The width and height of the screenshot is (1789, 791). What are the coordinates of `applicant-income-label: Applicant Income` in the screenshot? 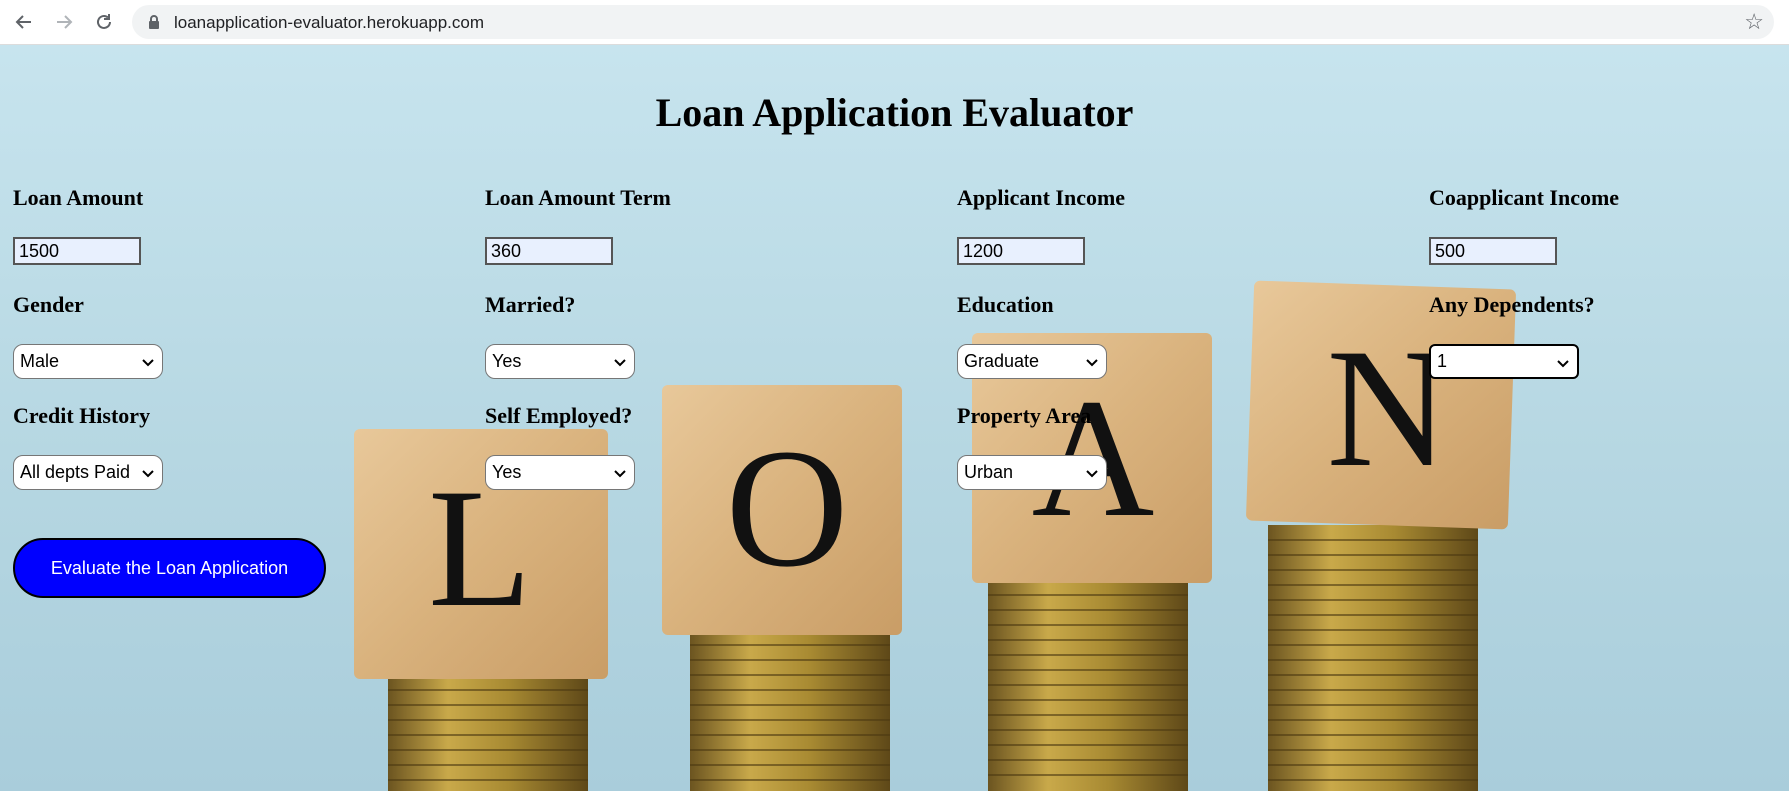 It's located at (1041, 197).